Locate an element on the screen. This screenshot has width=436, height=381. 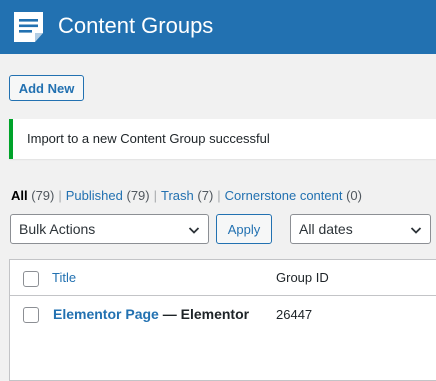
row-title-link: Elementor Page is located at coordinates (106, 314).